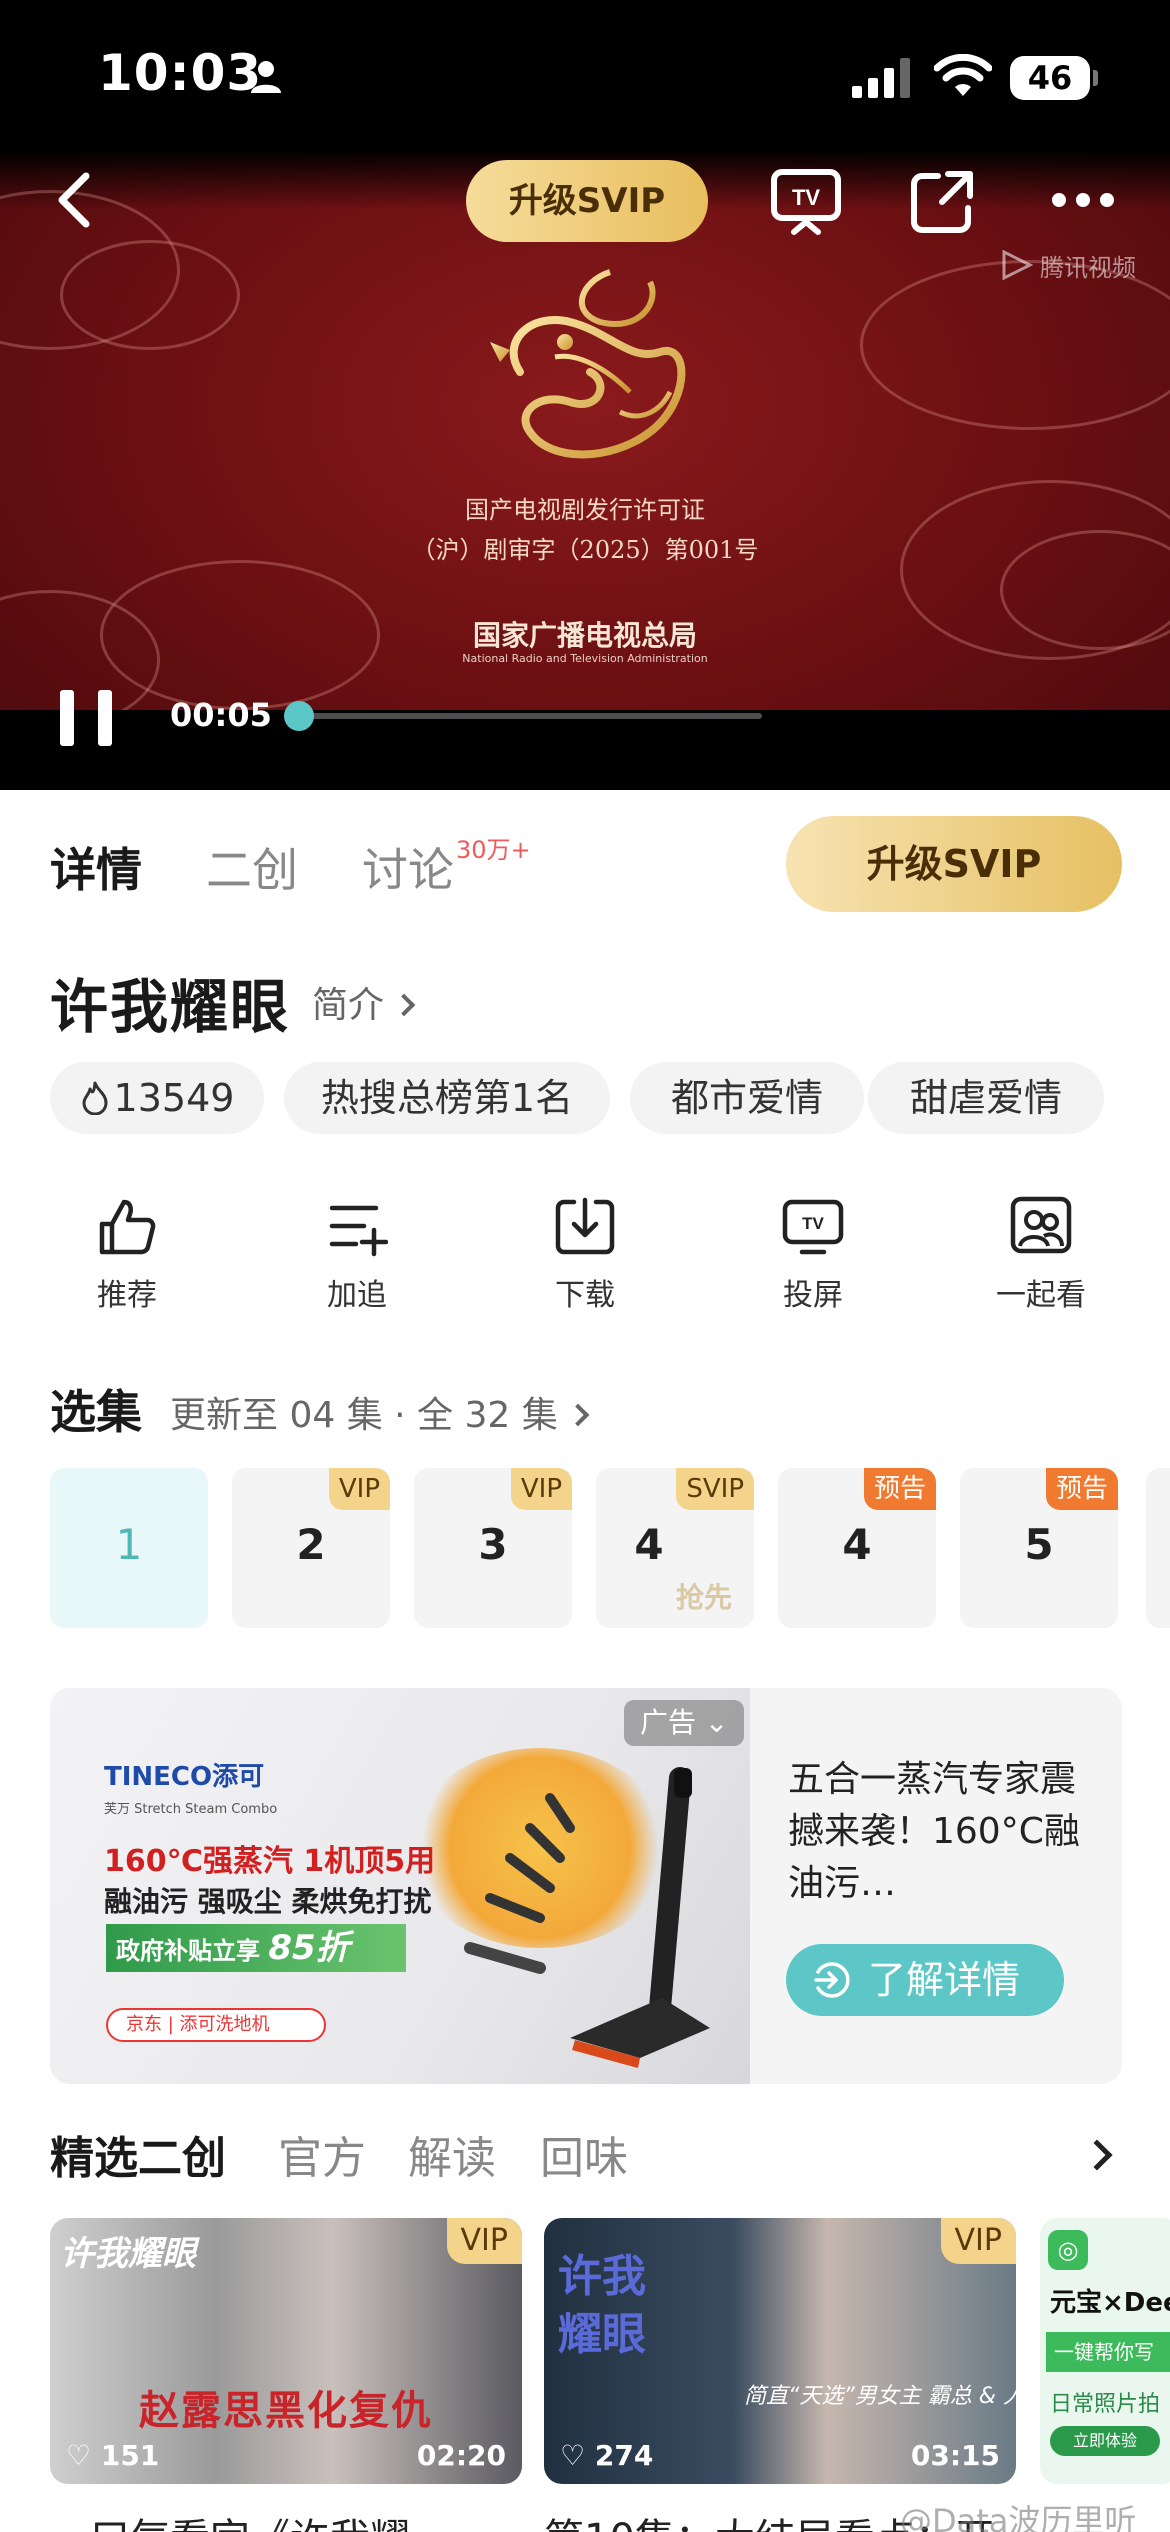 The height and width of the screenshot is (2532, 1170). What do you see at coordinates (587, 201) in the screenshot?
I see `upgrade-svip-button-top: 升级SVIP` at bounding box center [587, 201].